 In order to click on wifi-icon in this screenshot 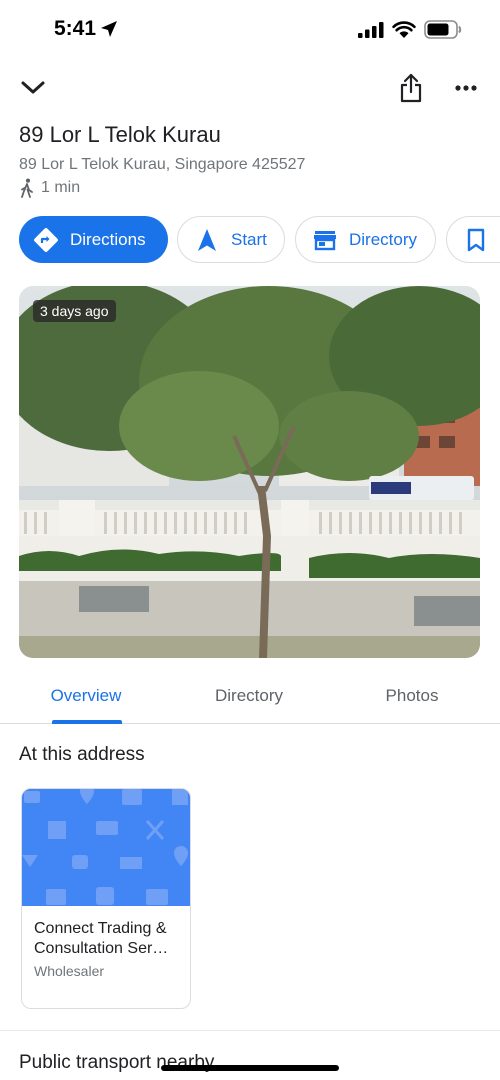, I will do `click(404, 29)`.